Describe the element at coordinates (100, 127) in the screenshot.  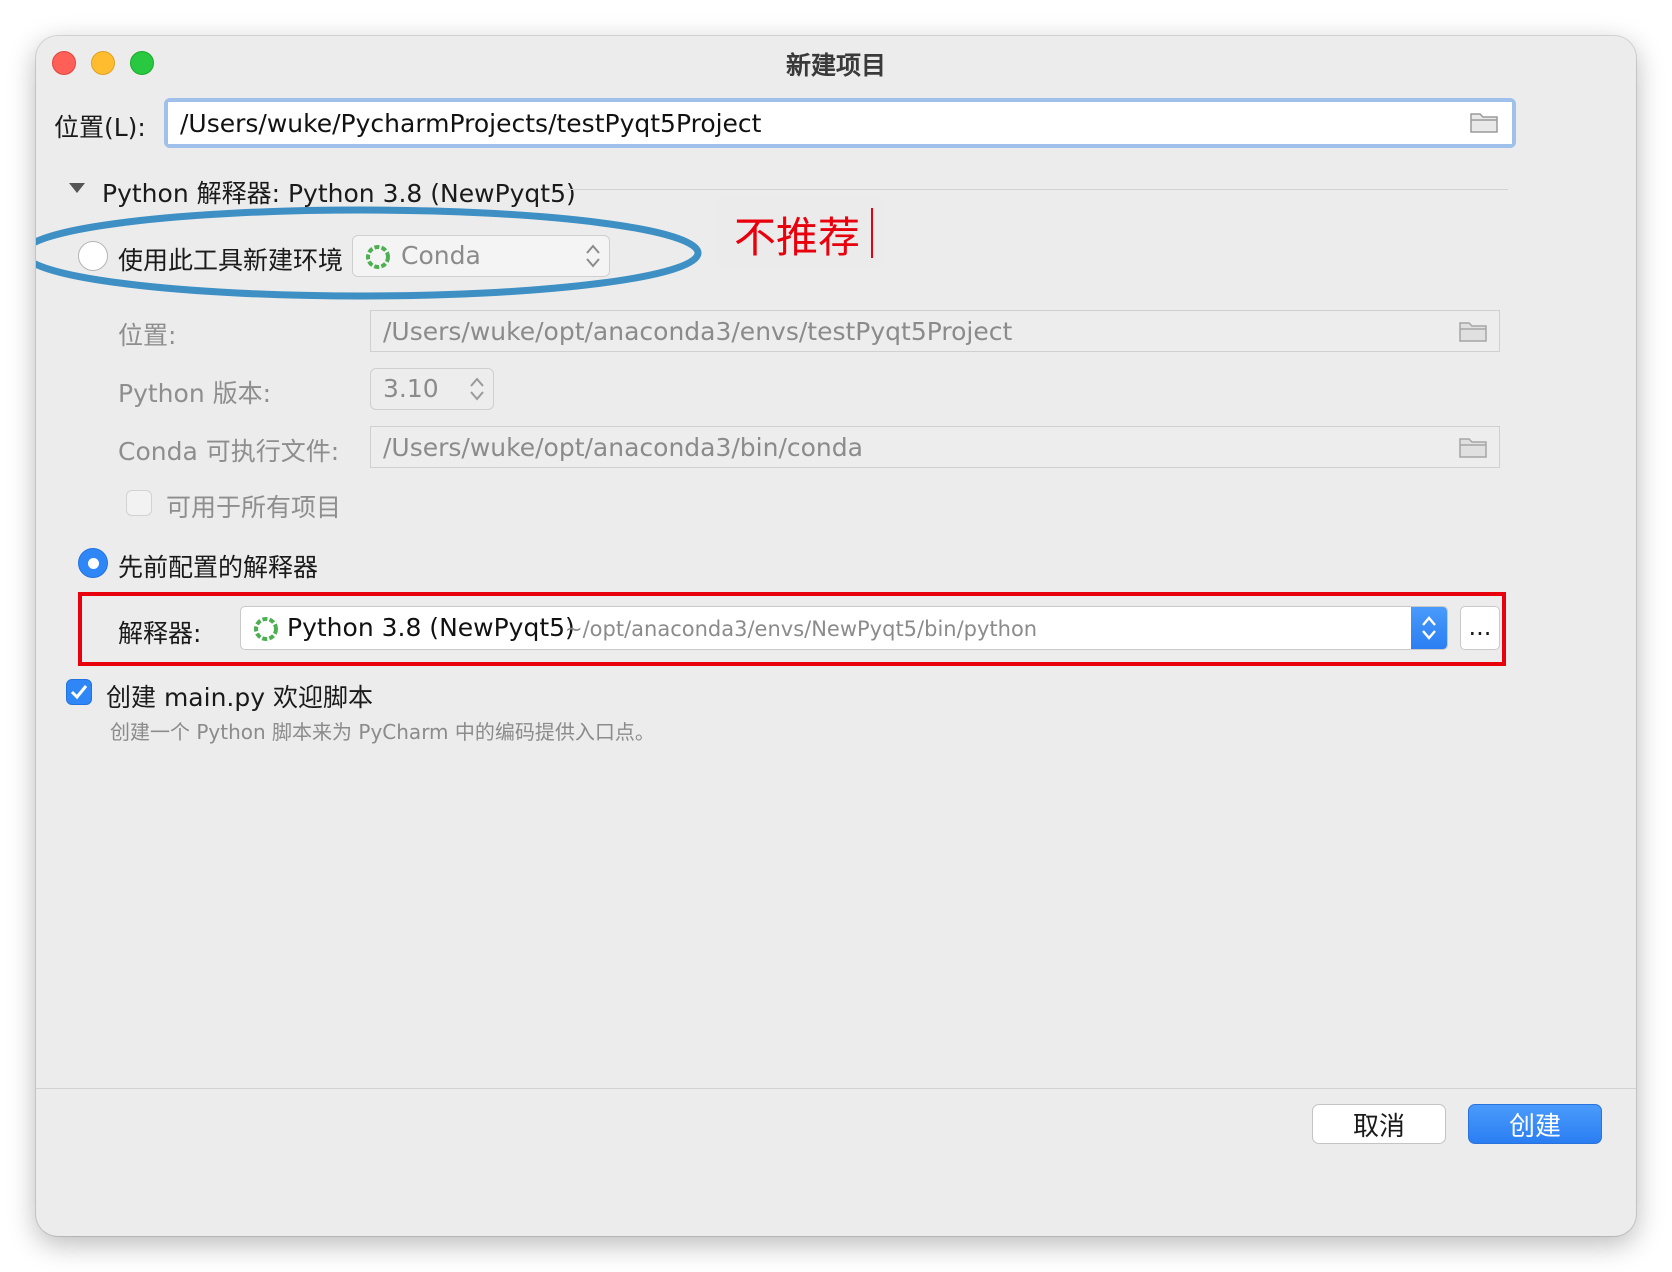
I see `location-label: 位置(L):` at that location.